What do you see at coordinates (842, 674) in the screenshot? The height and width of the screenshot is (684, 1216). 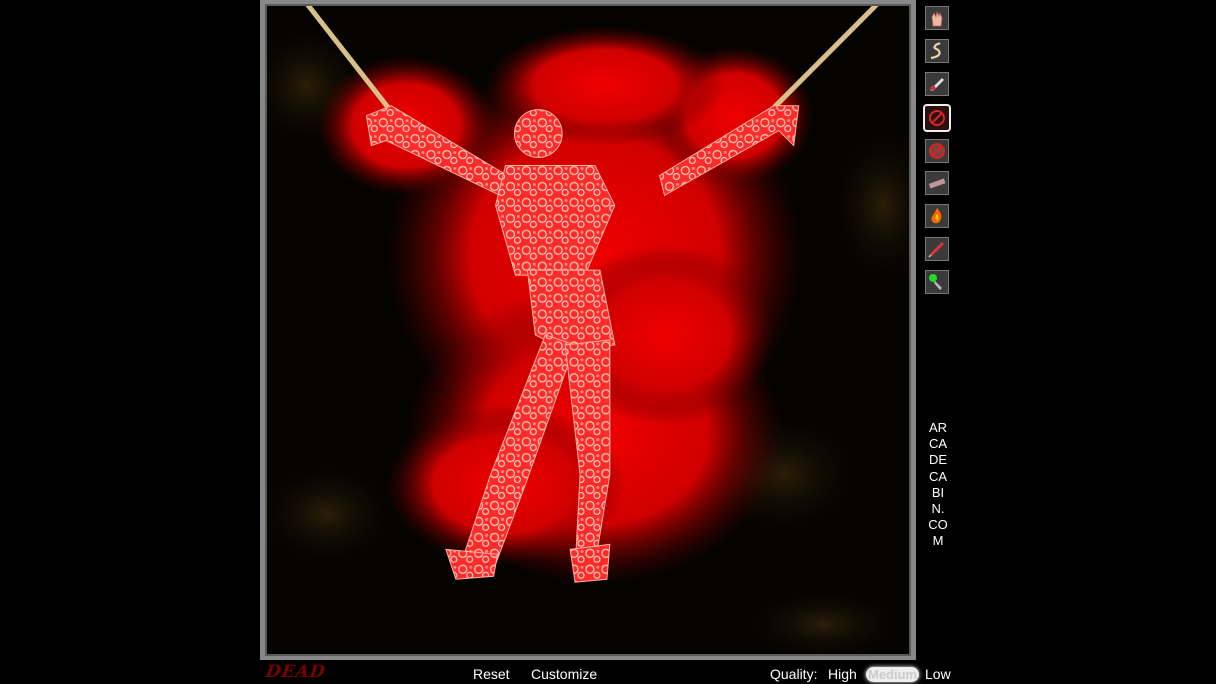 I see `quality-high-option: High` at bounding box center [842, 674].